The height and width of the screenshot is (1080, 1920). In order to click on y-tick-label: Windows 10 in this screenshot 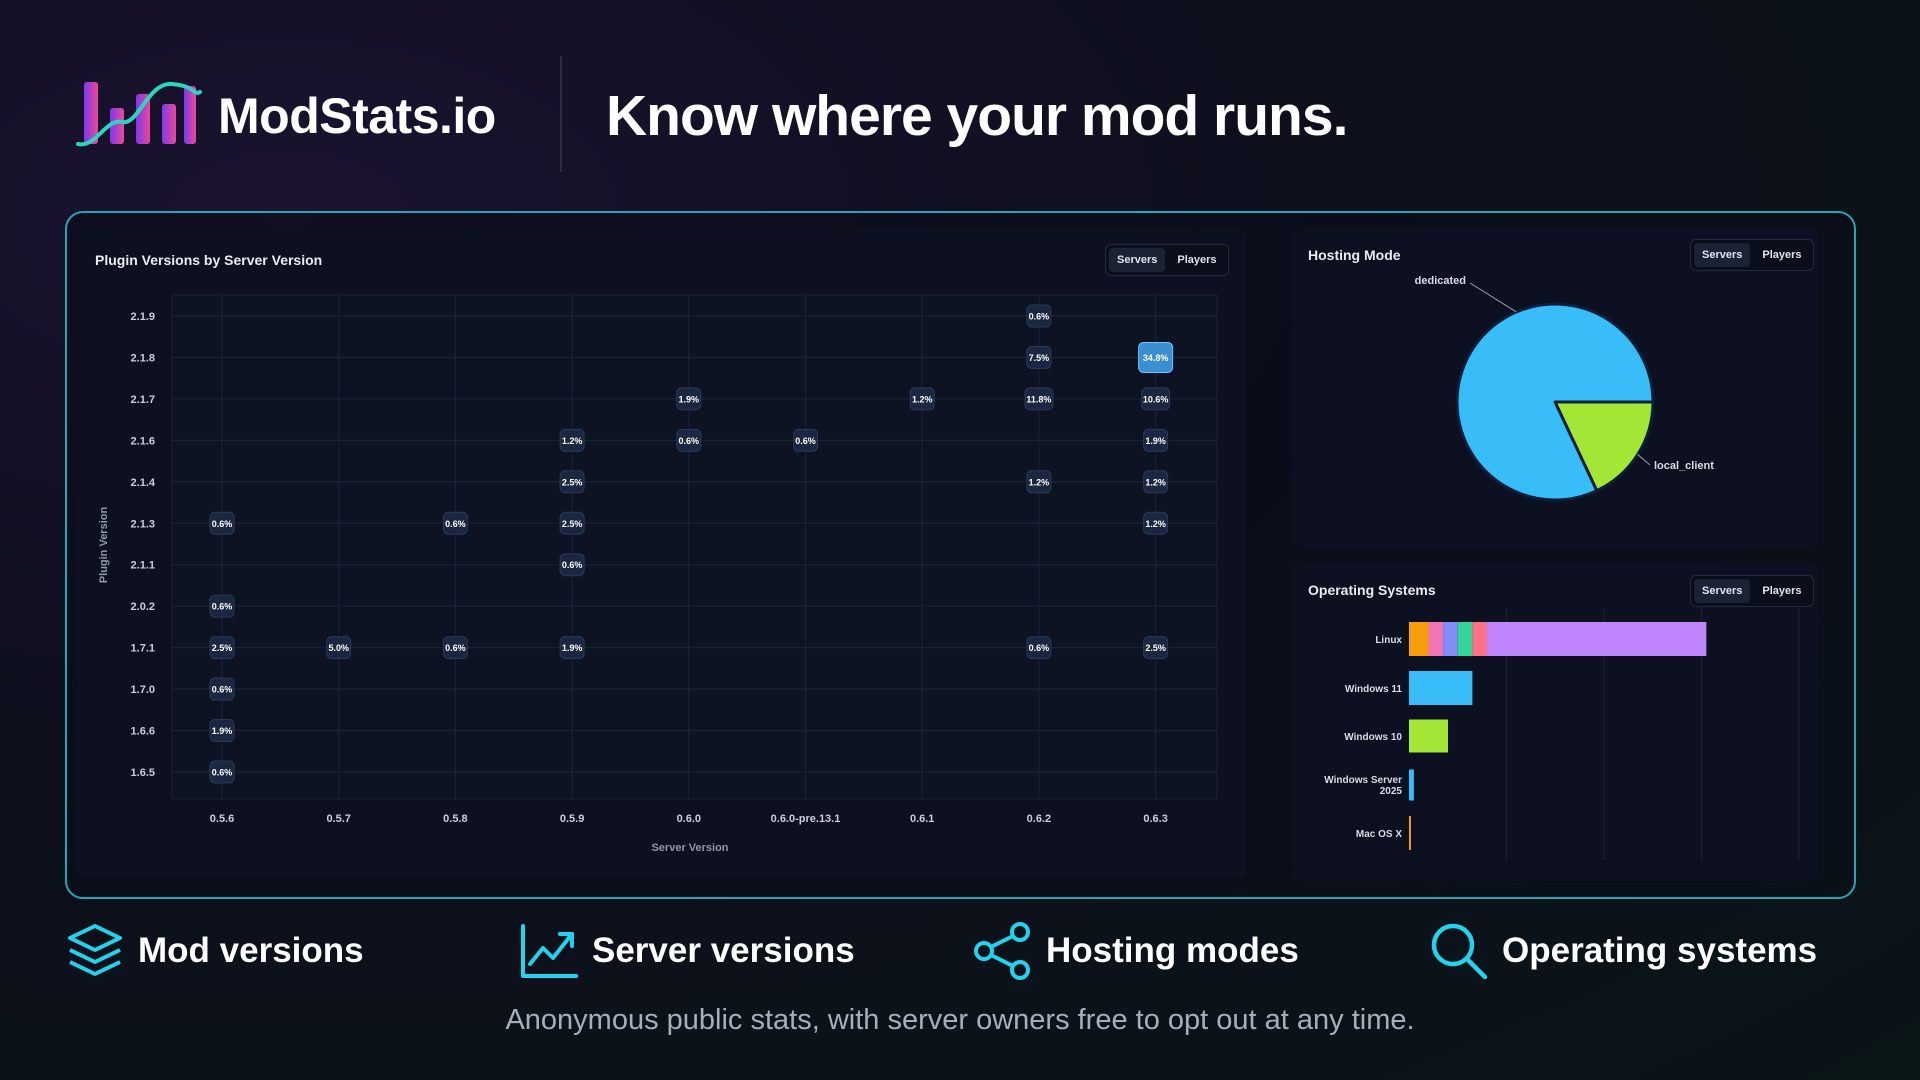, I will do `click(1373, 737)`.